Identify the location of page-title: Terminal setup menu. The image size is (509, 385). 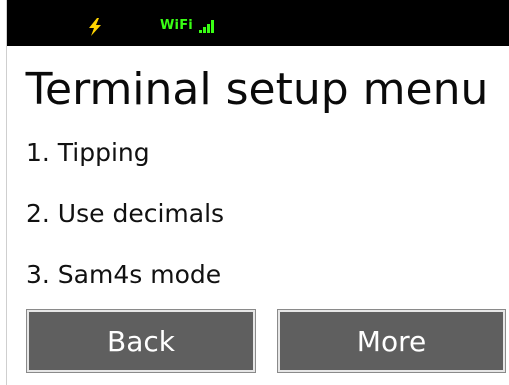
(257, 89).